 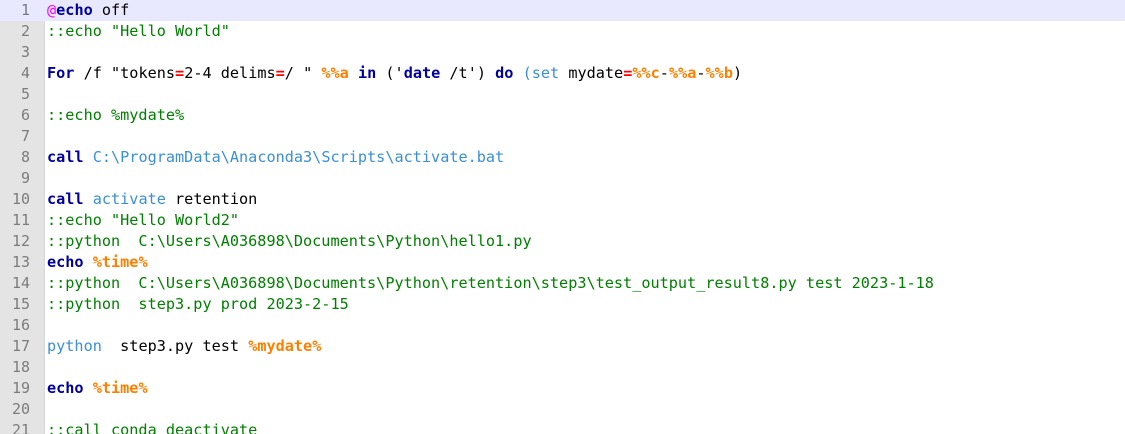 I want to click on code-token: ::echo "Hello World", so click(x=138, y=31).